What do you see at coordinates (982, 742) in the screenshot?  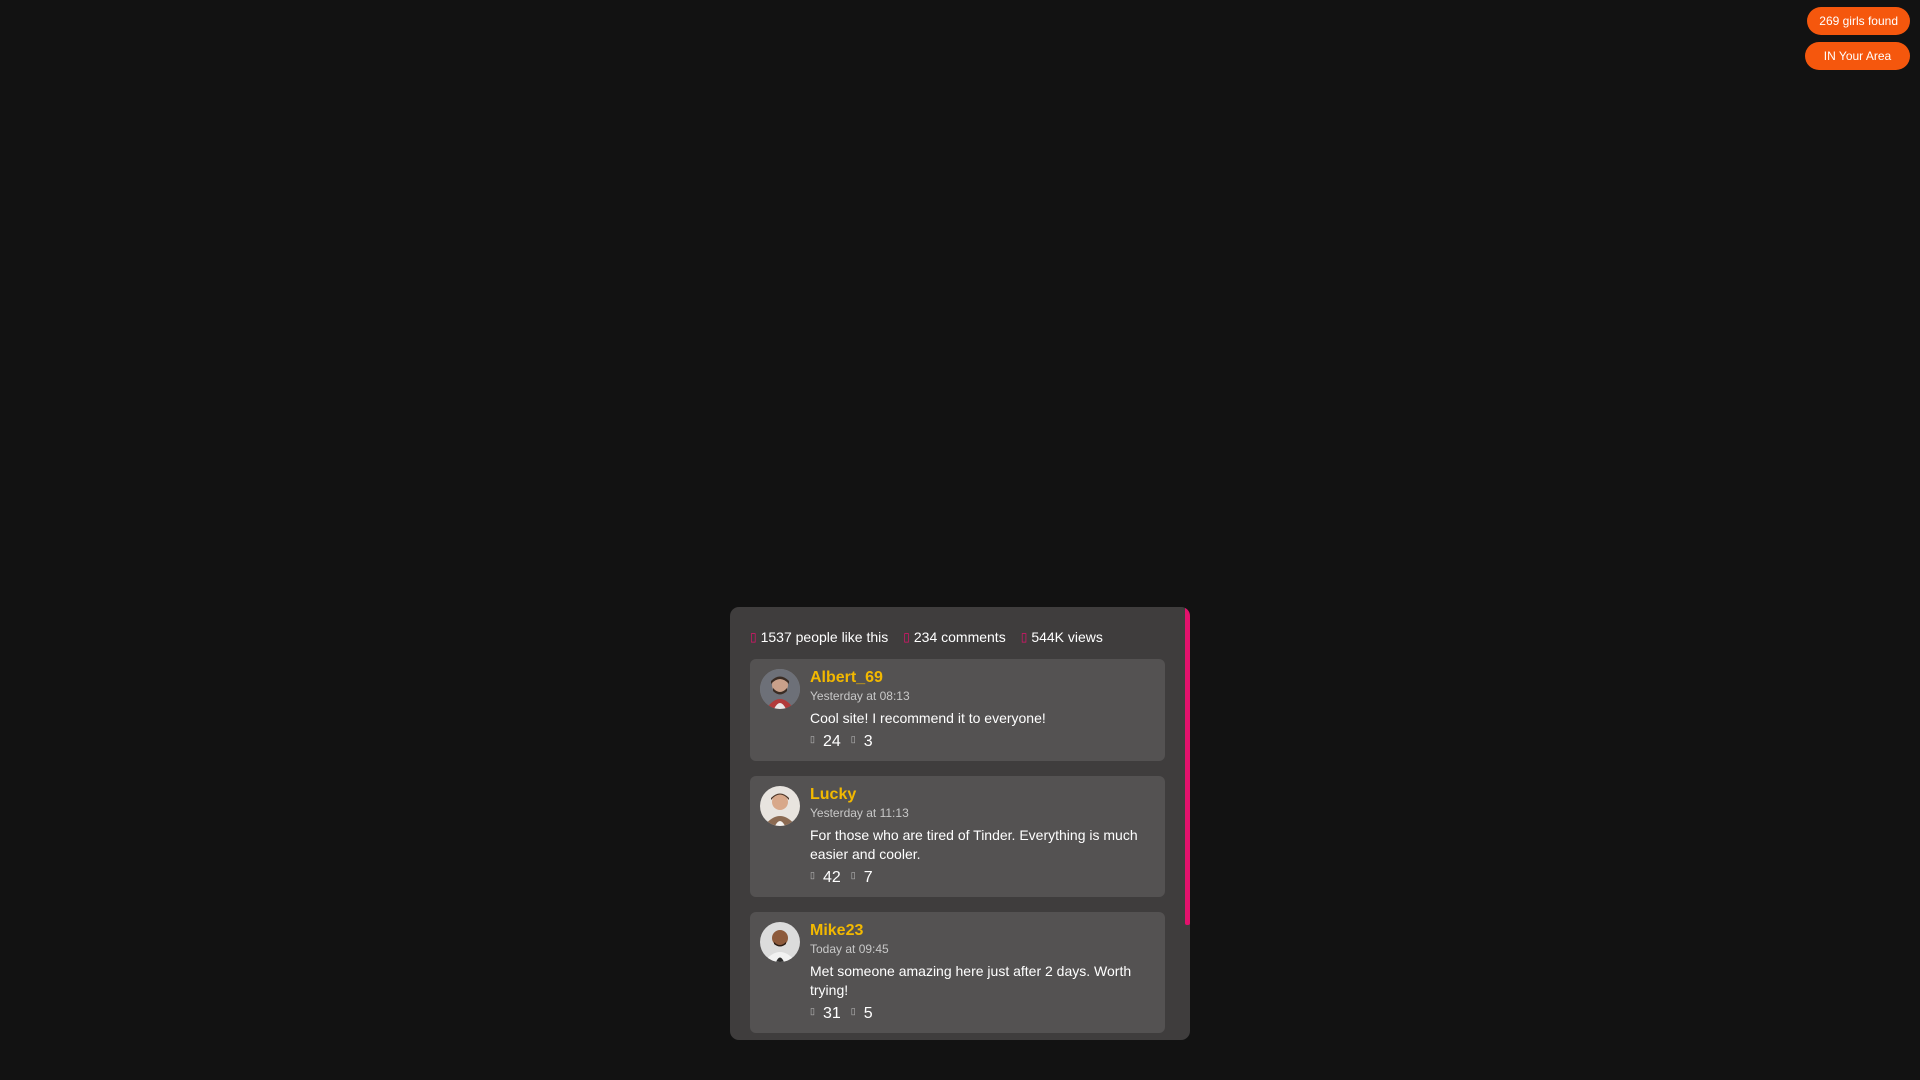 I see `comment-votes: ▯ 24 ▯ 3` at bounding box center [982, 742].